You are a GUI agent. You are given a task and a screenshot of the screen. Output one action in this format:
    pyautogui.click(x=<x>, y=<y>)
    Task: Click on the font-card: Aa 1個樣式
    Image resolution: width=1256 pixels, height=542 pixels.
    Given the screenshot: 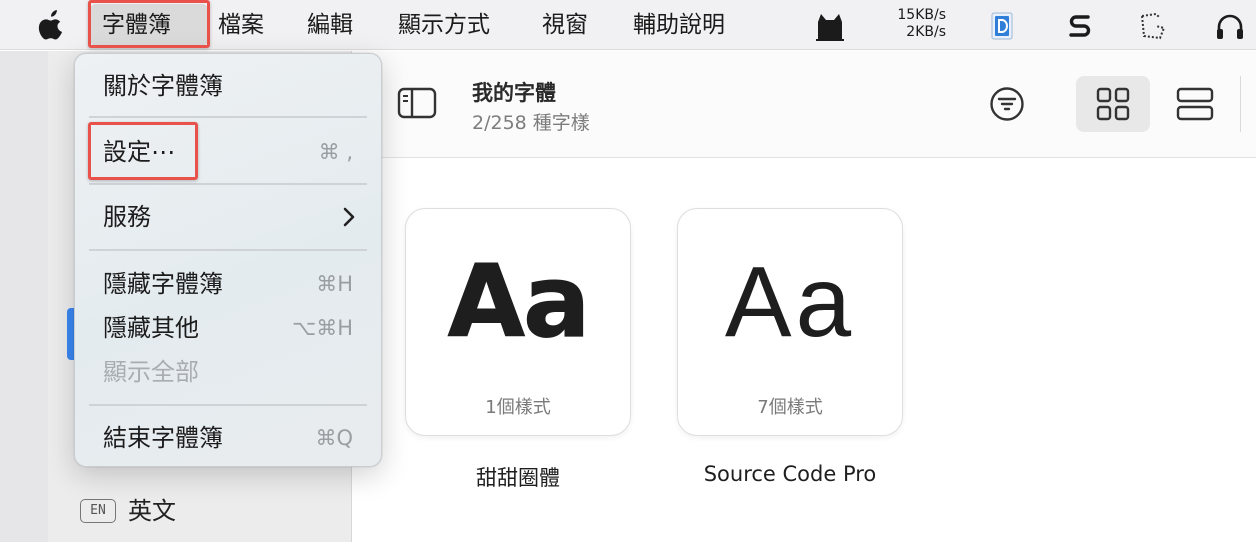 What is the action you would take?
    pyautogui.click(x=518, y=322)
    